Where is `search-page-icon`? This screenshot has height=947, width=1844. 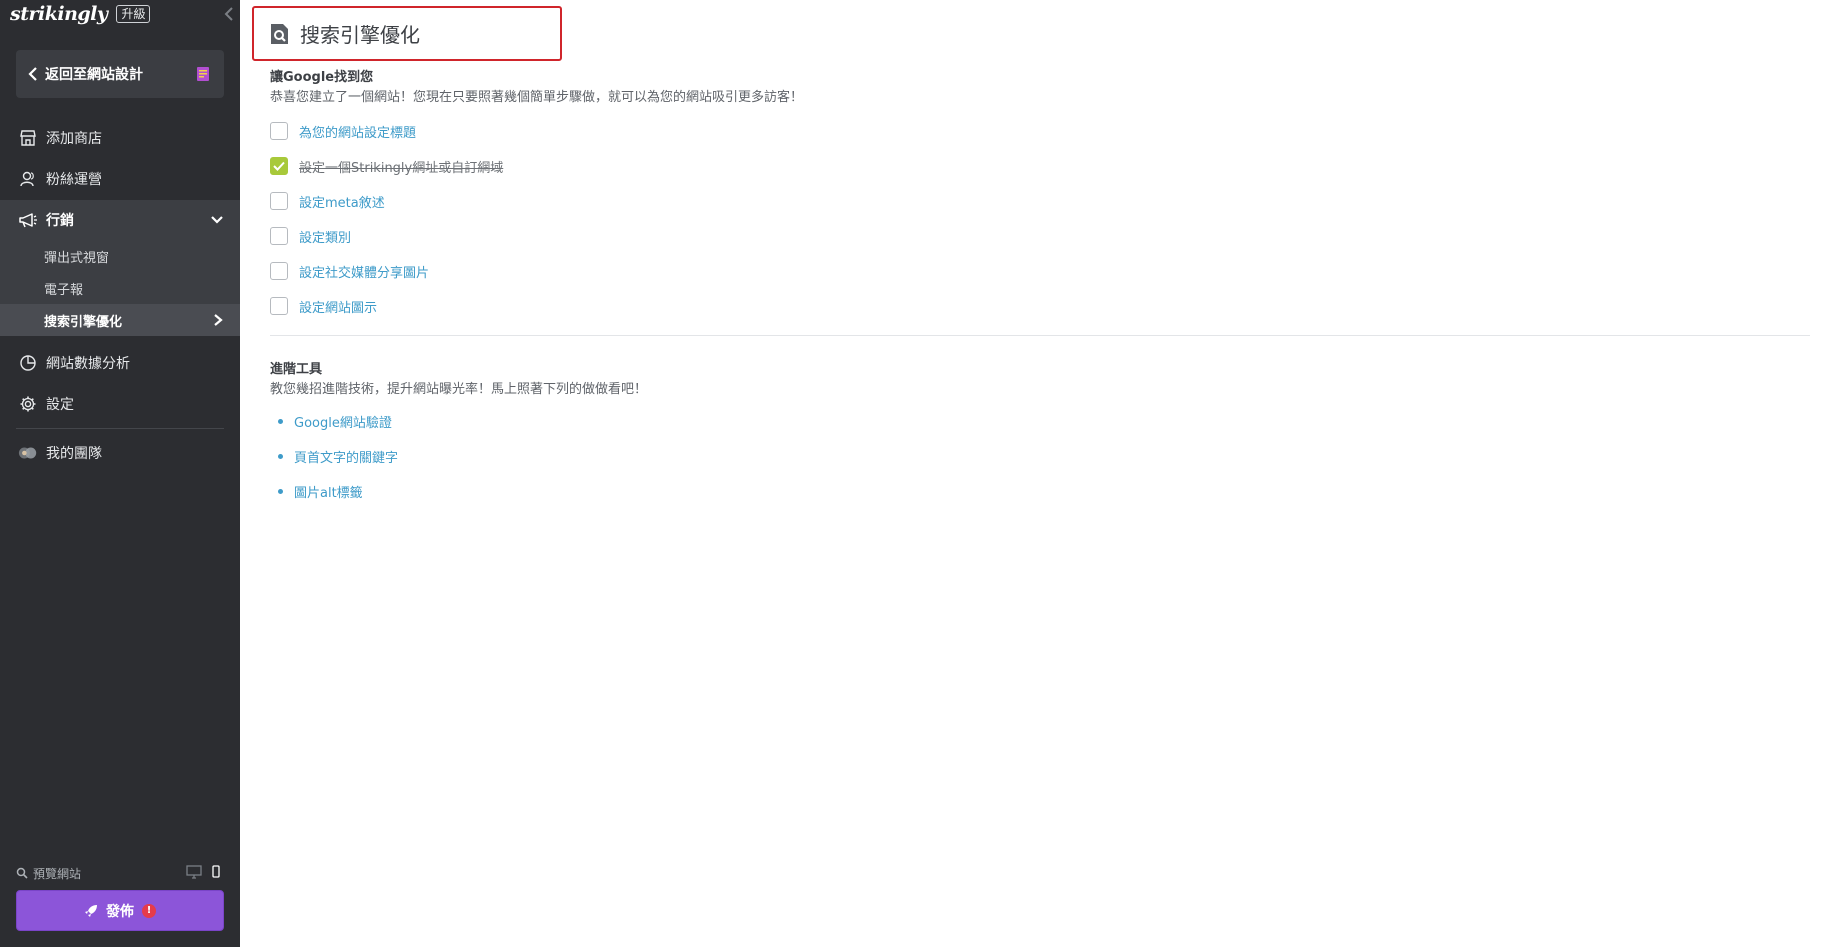
search-page-icon is located at coordinates (279, 33).